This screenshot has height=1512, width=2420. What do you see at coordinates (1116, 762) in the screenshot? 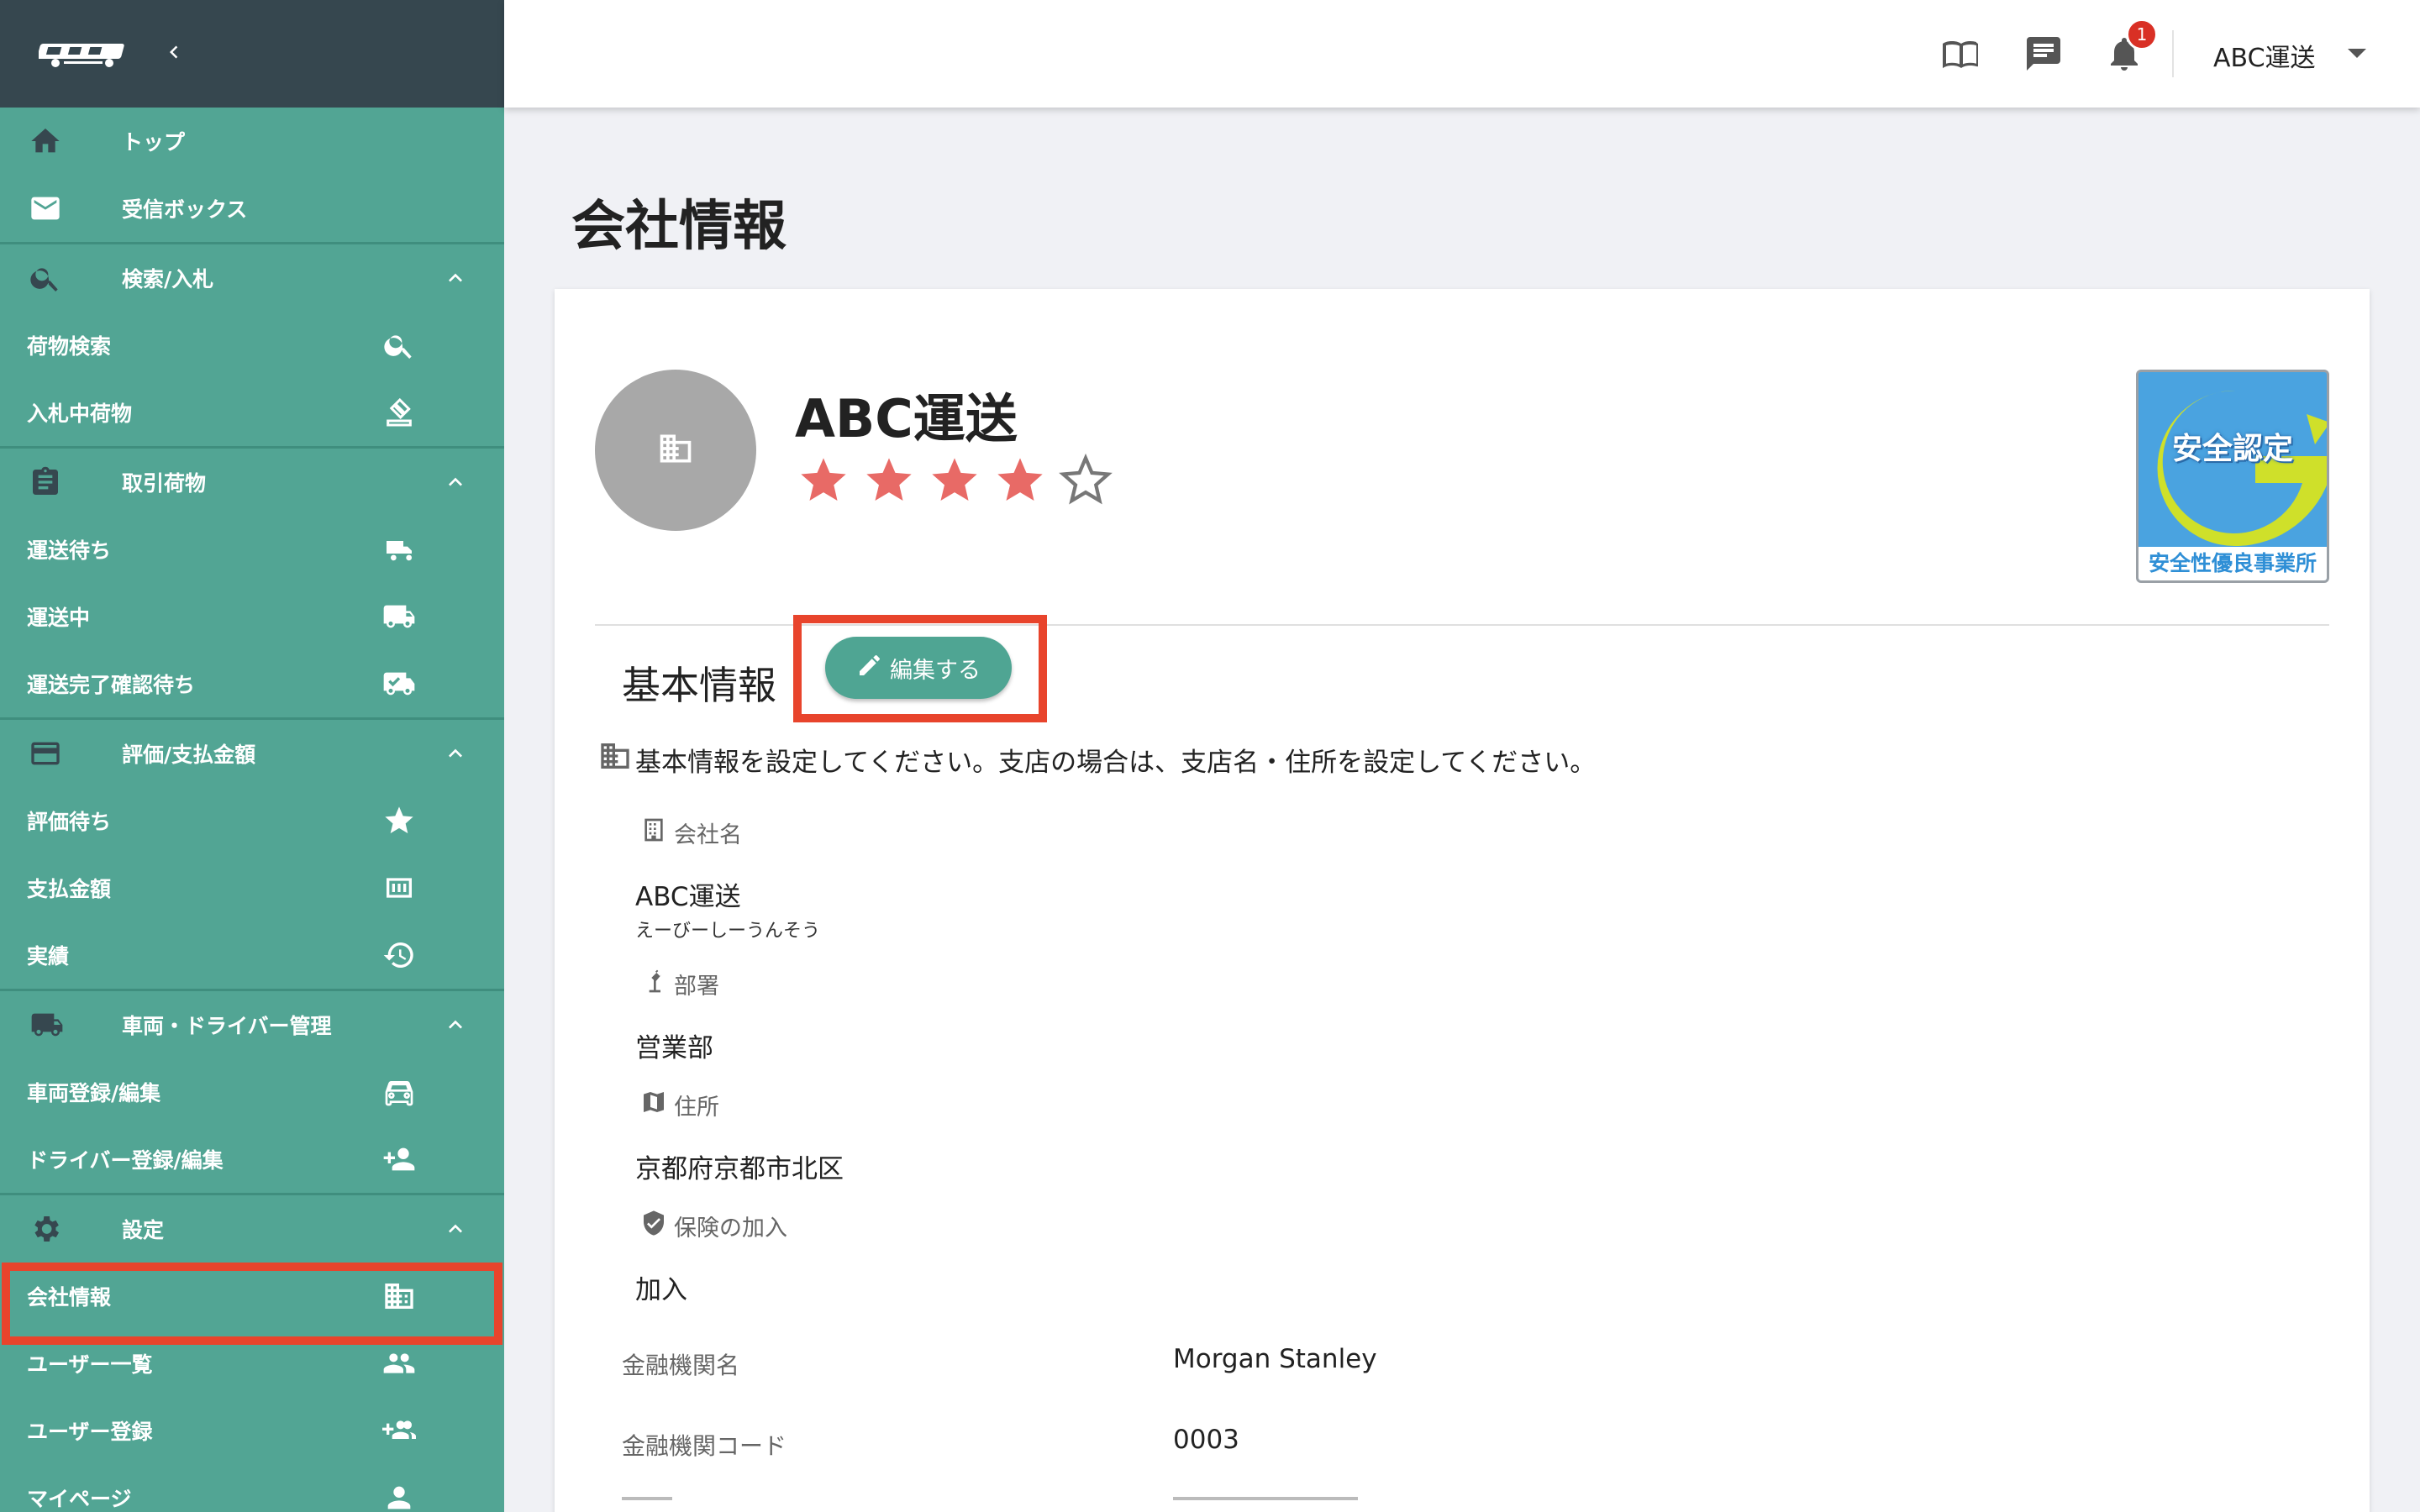
I see `notice-text: 基本情報を設定してください。支店の場合は、支店名・住所を設定してください。` at bounding box center [1116, 762].